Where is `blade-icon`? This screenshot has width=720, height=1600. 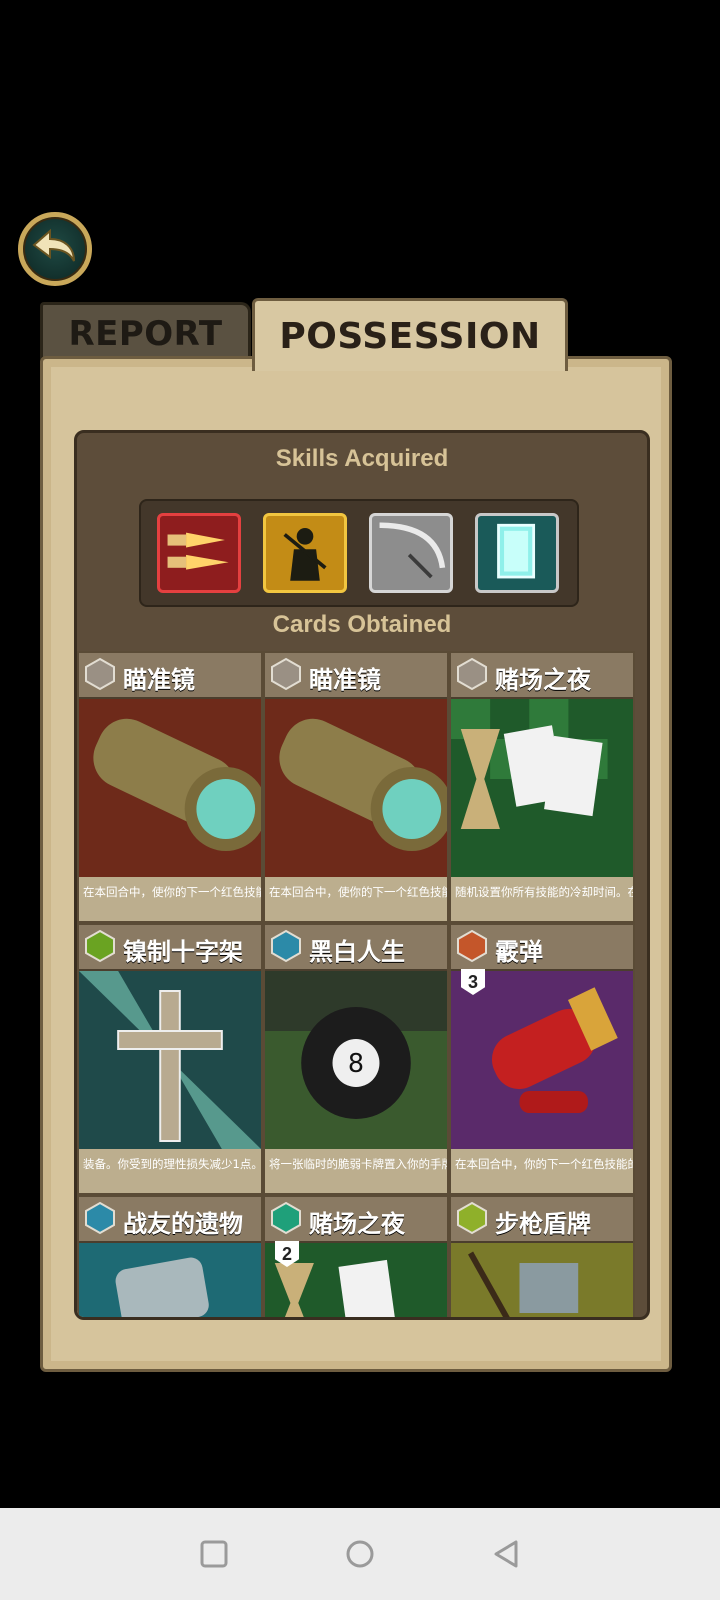 blade-icon is located at coordinates (412, 550).